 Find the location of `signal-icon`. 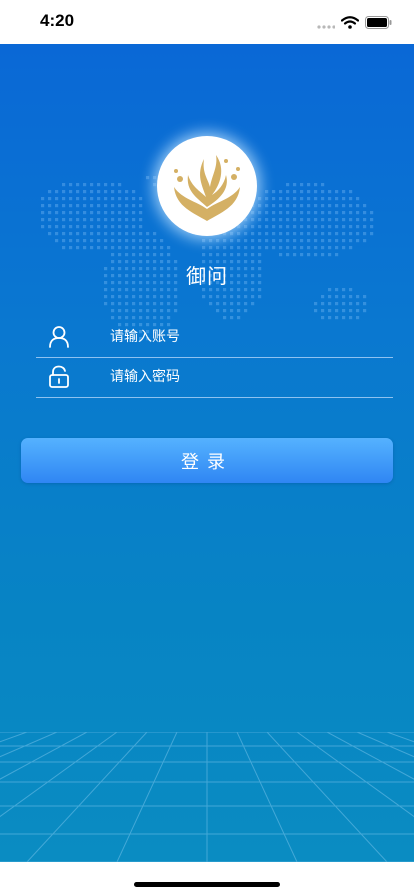

signal-icon is located at coordinates (326, 23).